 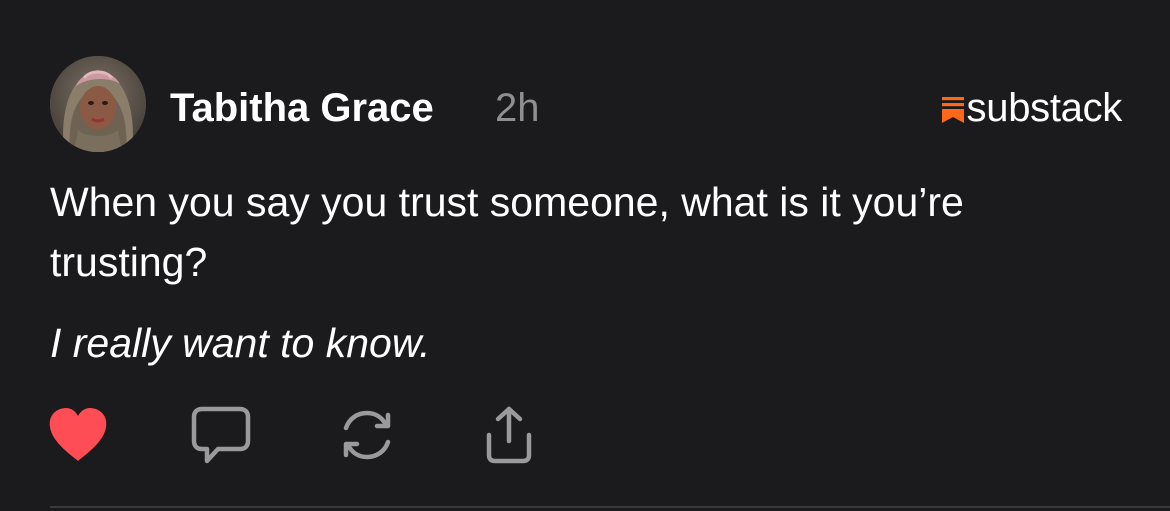 I want to click on substack-logo-icon, so click(x=952, y=110).